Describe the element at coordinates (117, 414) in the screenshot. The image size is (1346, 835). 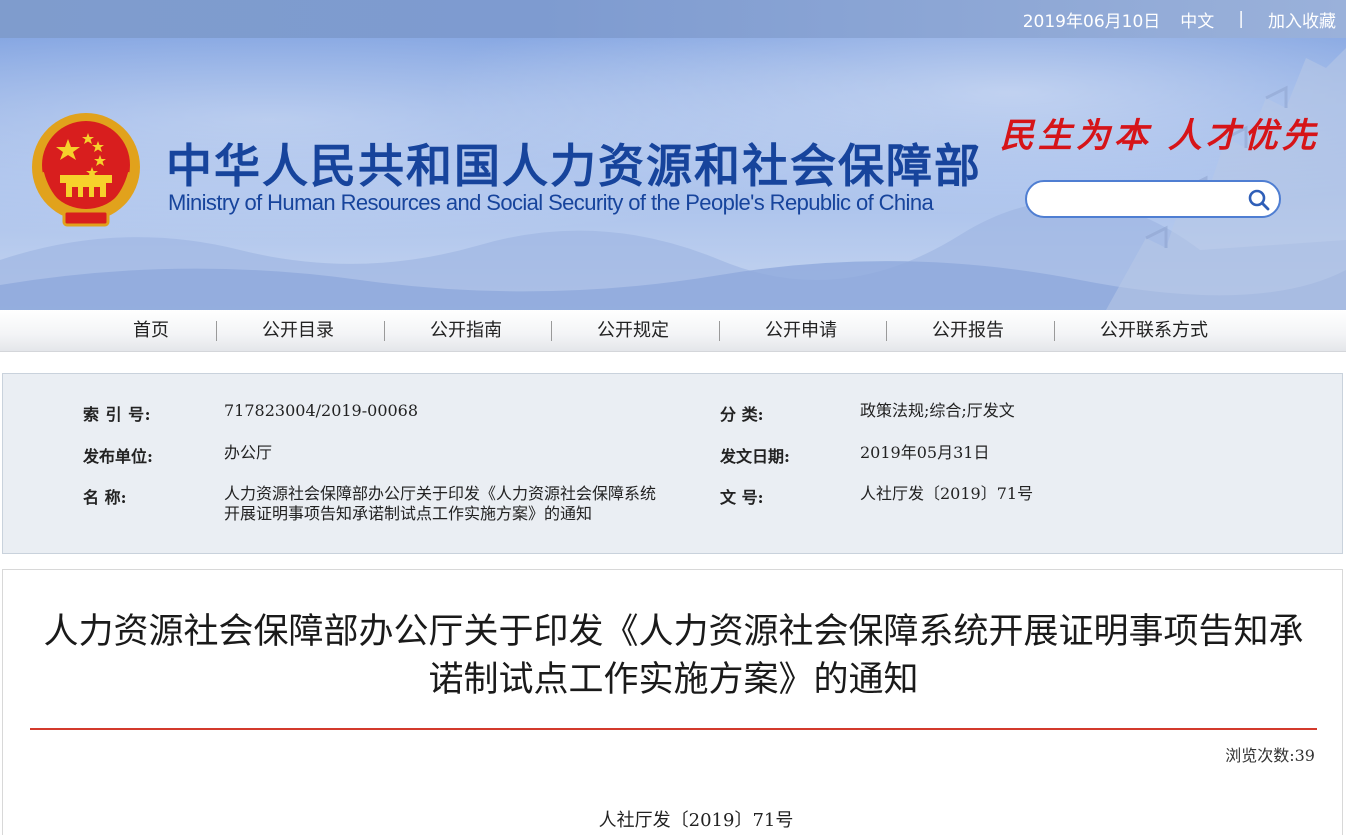
I see `index-number-label: 索 引 号:` at that location.